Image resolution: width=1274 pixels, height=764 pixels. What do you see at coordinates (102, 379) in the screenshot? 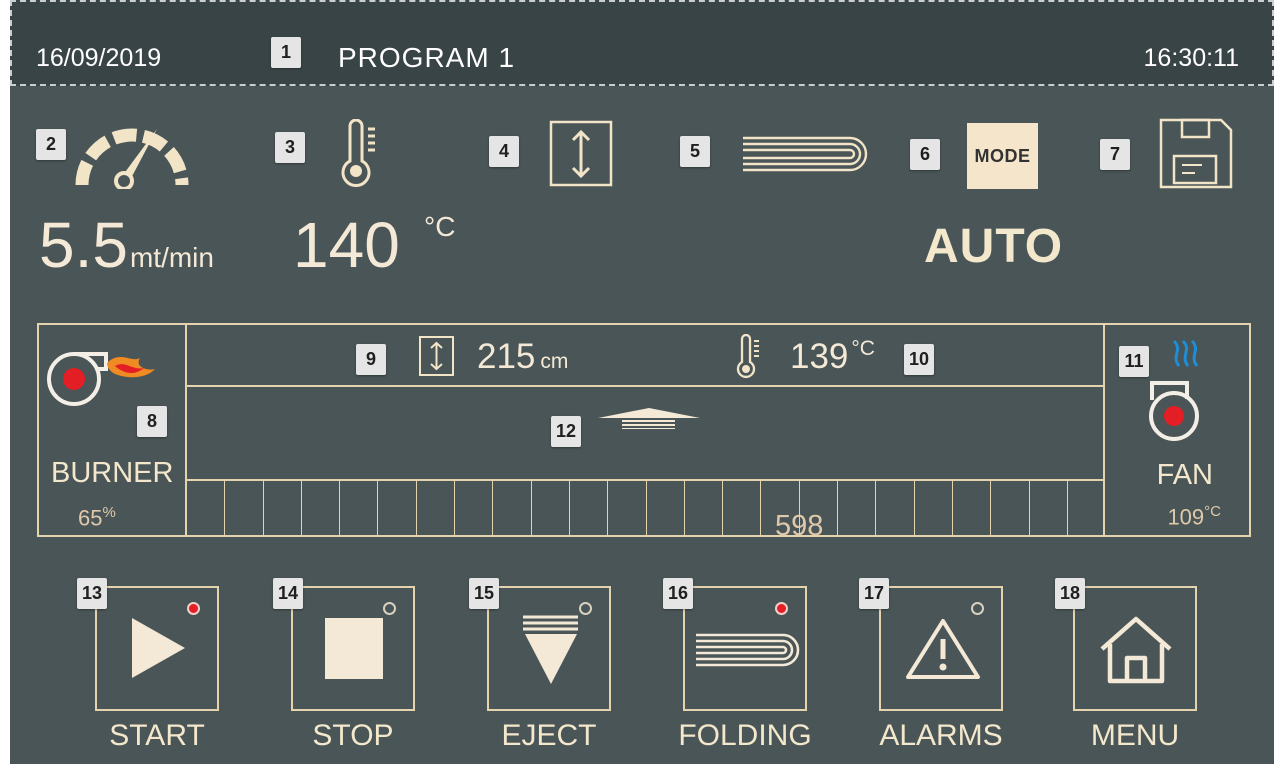
I see `burner-icon` at bounding box center [102, 379].